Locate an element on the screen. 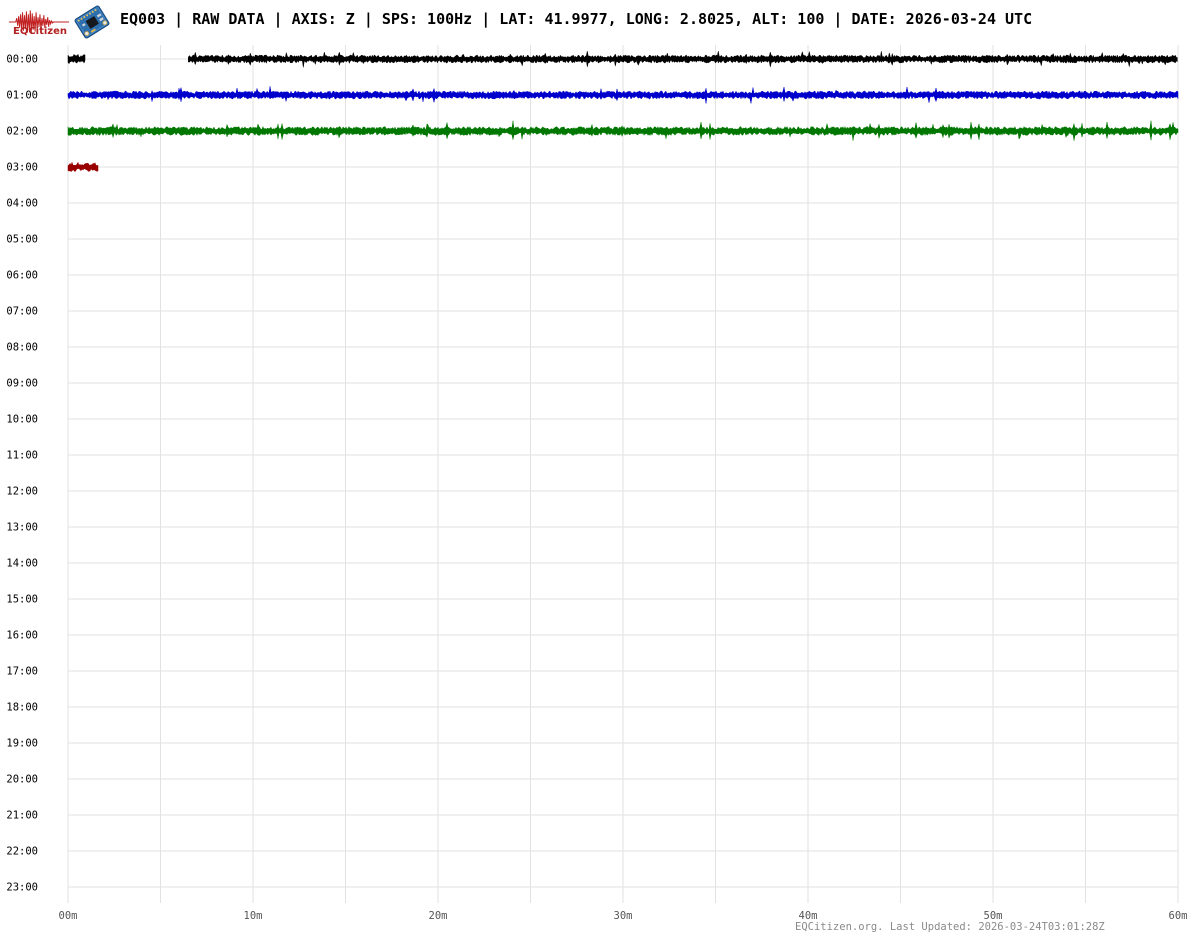 This screenshot has width=1200, height=940. y-axis-label: 15:00 is located at coordinates (22, 600).